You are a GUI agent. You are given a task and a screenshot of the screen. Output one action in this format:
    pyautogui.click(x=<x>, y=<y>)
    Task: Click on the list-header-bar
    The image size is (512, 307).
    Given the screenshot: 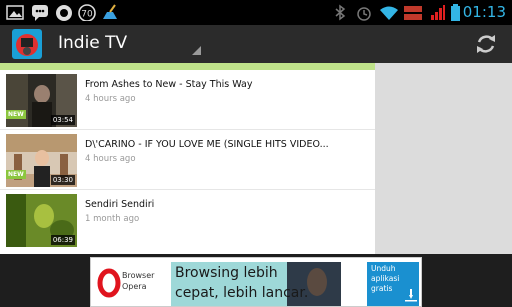 What is the action you would take?
    pyautogui.click(x=187, y=66)
    